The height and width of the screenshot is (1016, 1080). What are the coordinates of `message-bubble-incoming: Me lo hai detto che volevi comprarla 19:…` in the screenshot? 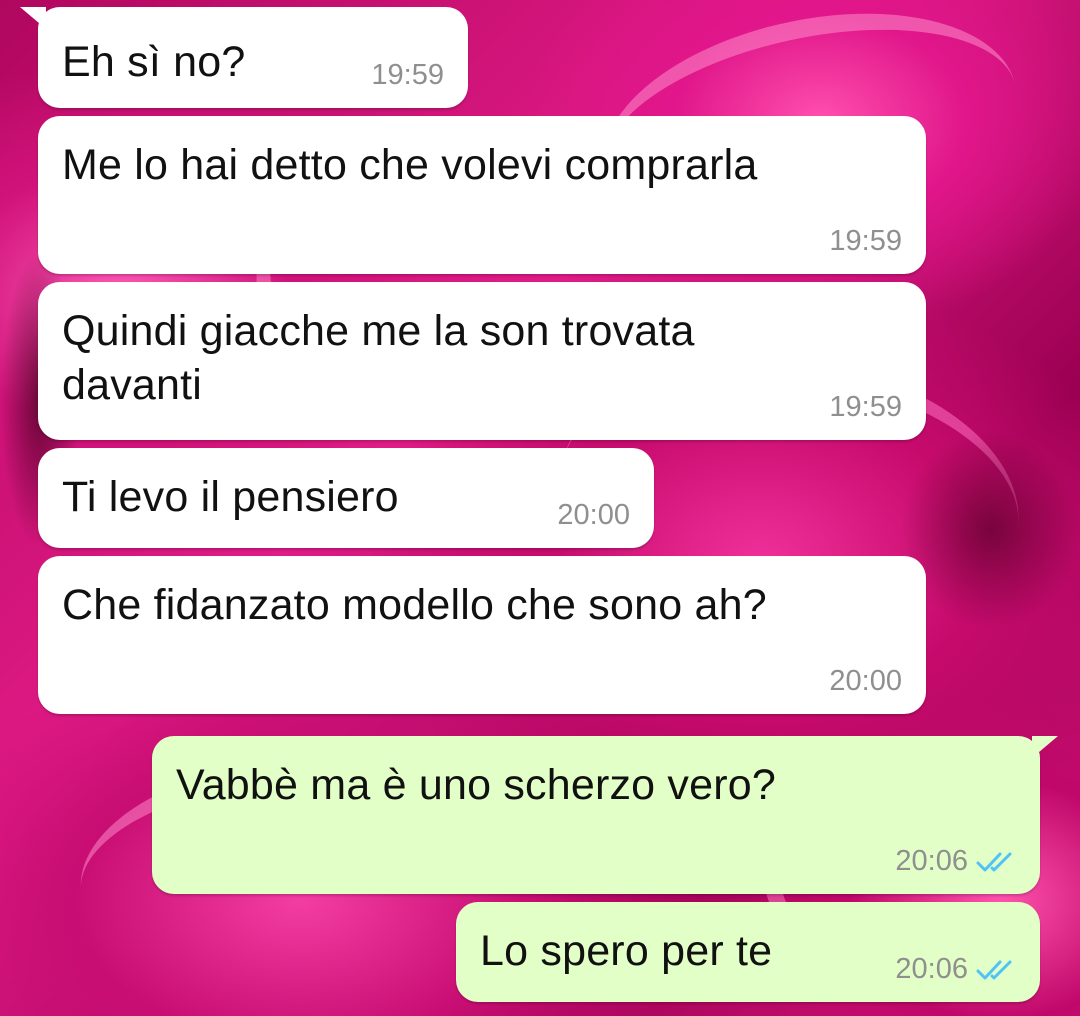 It's located at (482, 195).